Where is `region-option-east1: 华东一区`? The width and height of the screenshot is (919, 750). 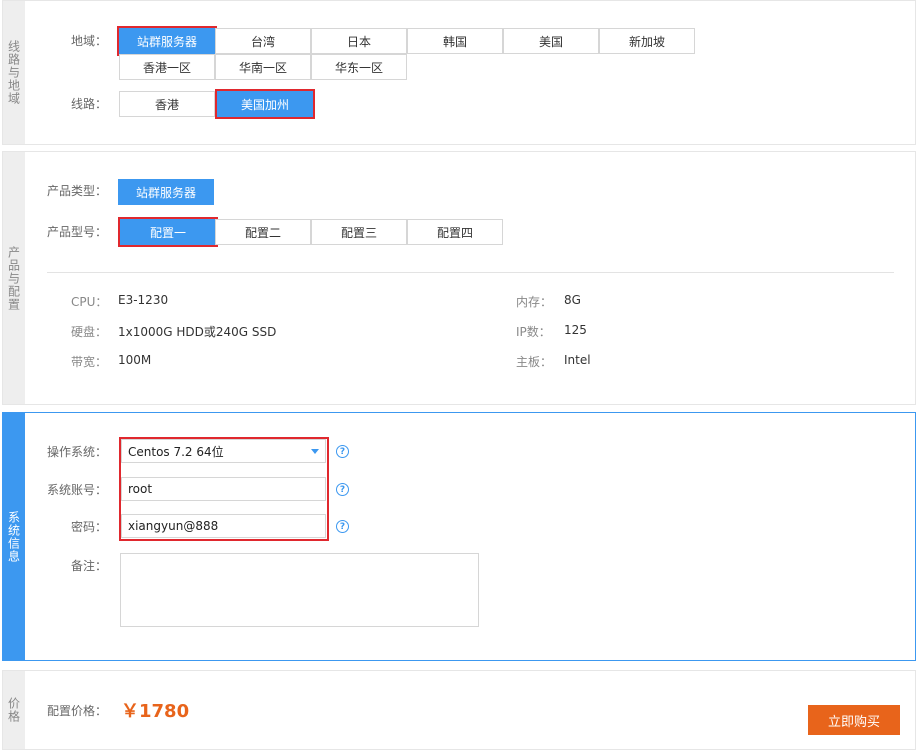
region-option-east1: 华东一区 is located at coordinates (359, 67).